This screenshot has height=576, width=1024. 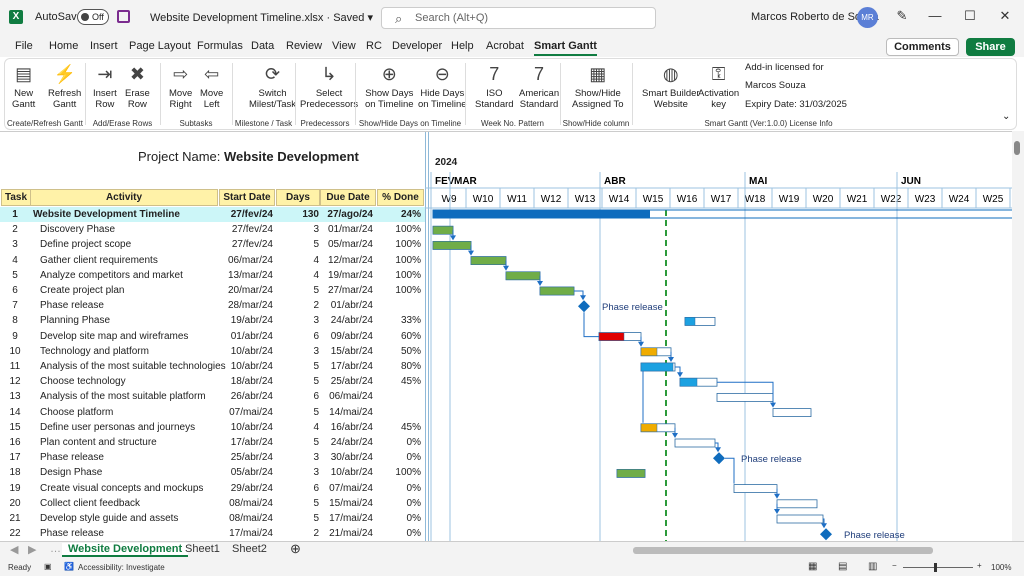 I want to click on column-header: Start Date, so click(x=247, y=197).